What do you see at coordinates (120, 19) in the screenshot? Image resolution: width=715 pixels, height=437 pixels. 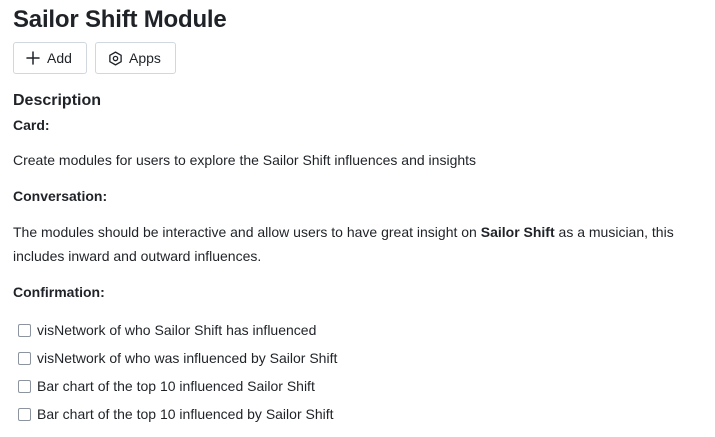 I see `page-title: Sailor Shift Module` at bounding box center [120, 19].